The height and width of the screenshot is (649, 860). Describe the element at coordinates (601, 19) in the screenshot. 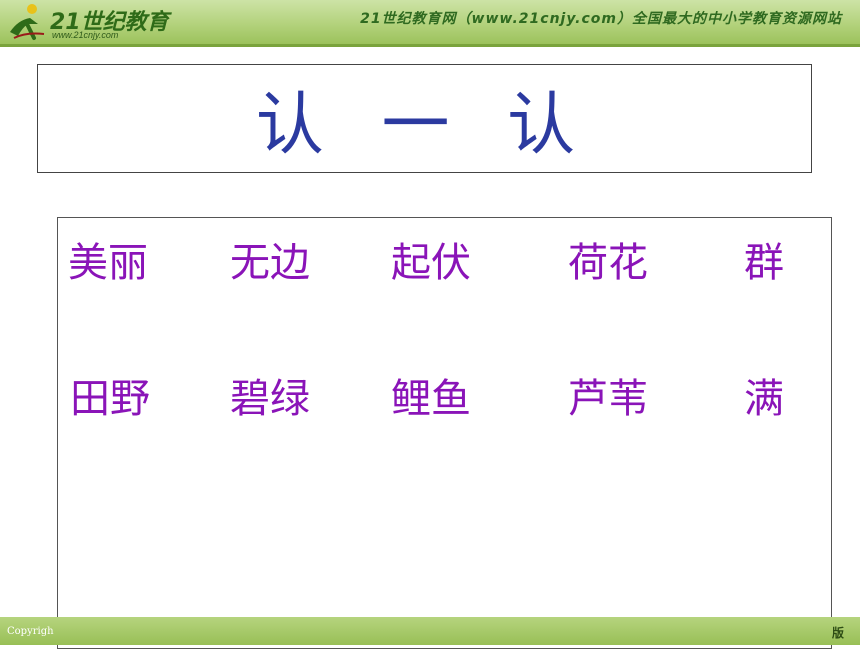

I see `site-tagline: 21世纪教育网（www.21cnjy.com）全国最大的中小学教育资源网站` at that location.